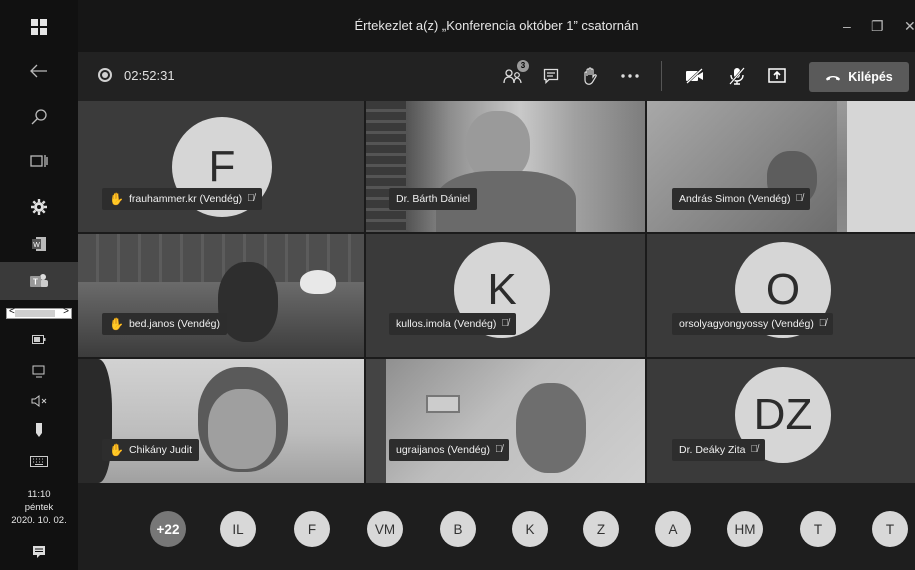  I want to click on restore-button: ❐, so click(877, 26).